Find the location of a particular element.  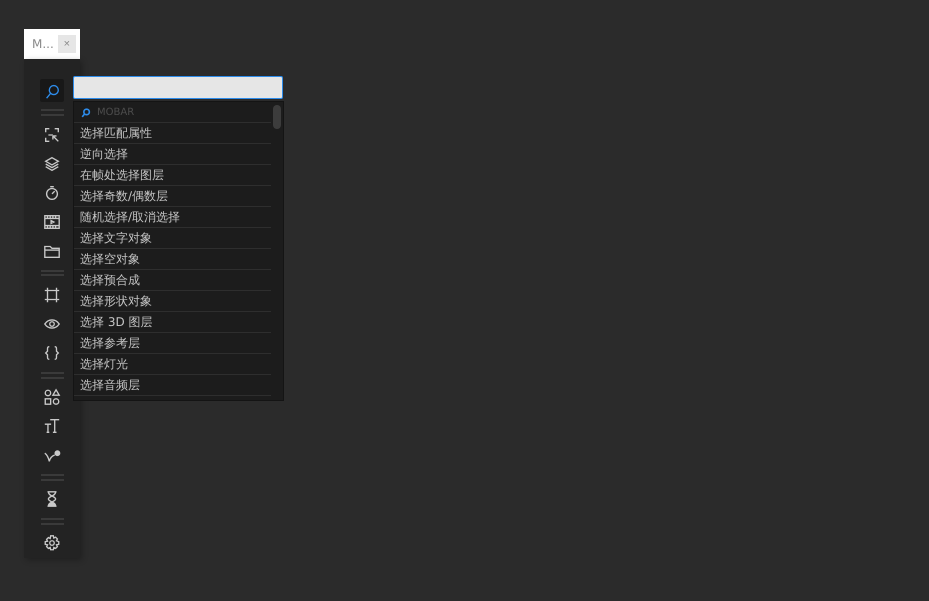

shapes-icon is located at coordinates (52, 397).